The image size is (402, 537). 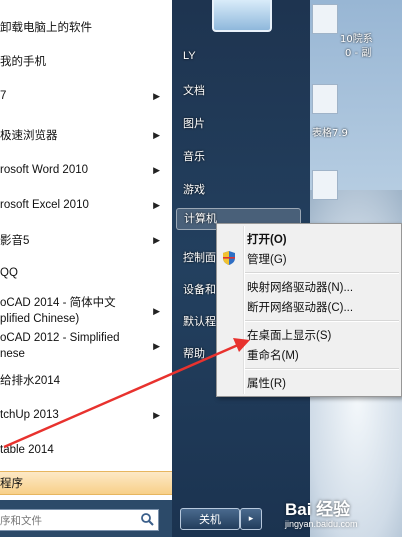 I want to click on uac-shield-icon, so click(x=229, y=258).